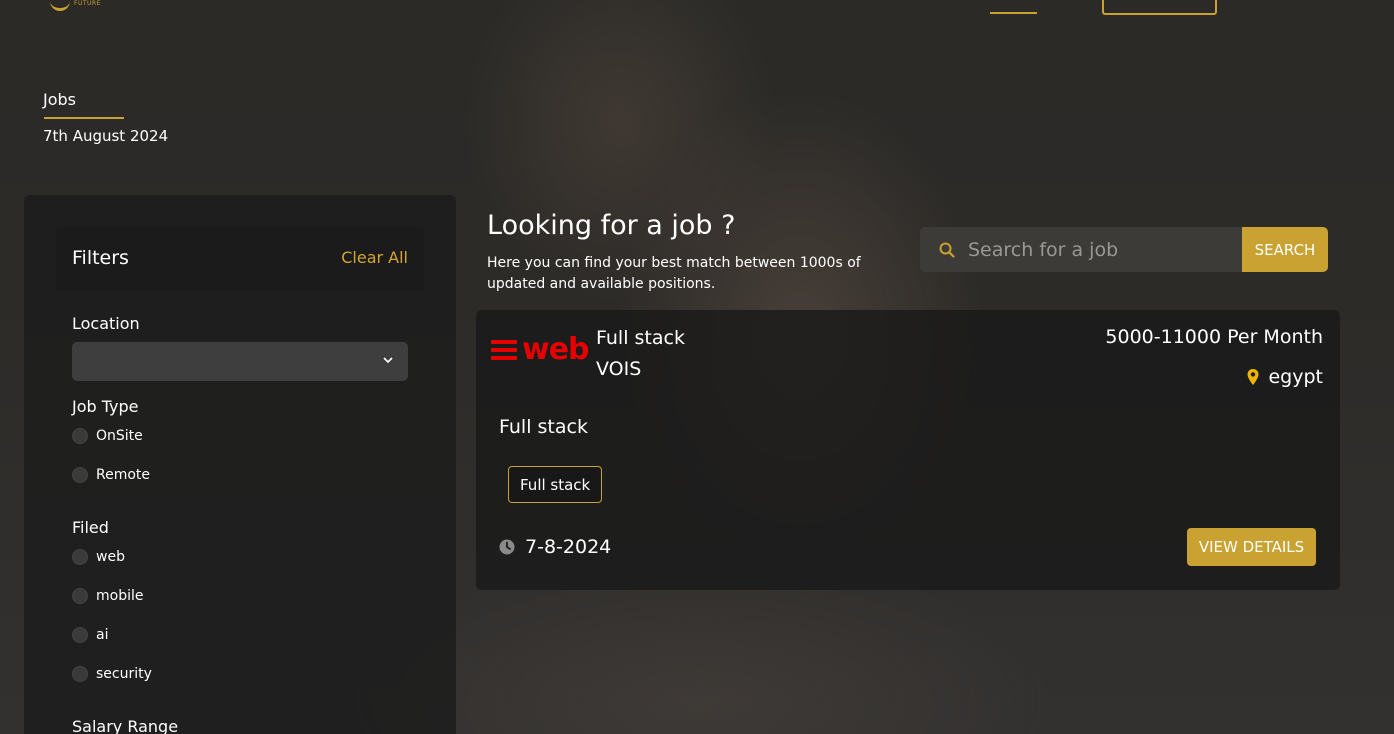  What do you see at coordinates (110, 557) in the screenshot?
I see `radio-label: web` at bounding box center [110, 557].